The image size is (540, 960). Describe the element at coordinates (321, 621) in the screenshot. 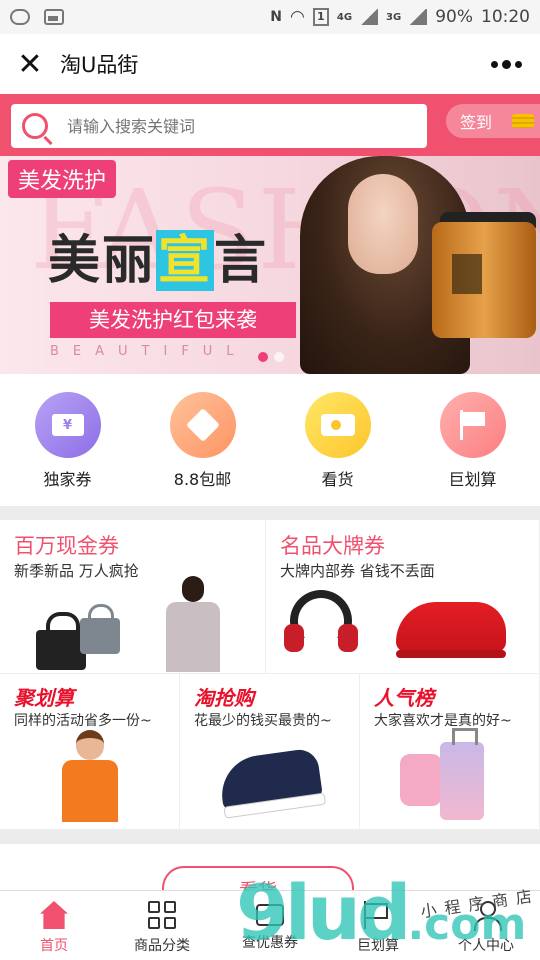

I see `headphones-image` at that location.